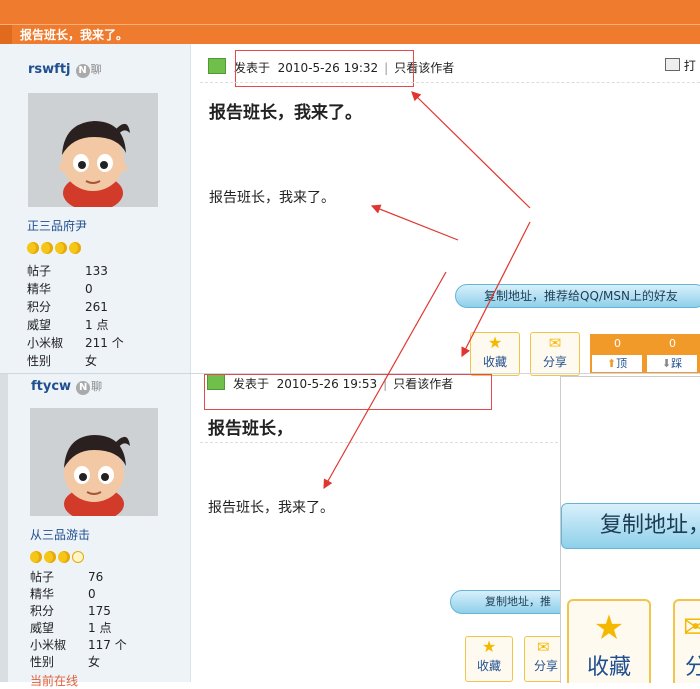  Describe the element at coordinates (57, 226) in the screenshot. I see `post1-rank: 正三品府尹` at that location.